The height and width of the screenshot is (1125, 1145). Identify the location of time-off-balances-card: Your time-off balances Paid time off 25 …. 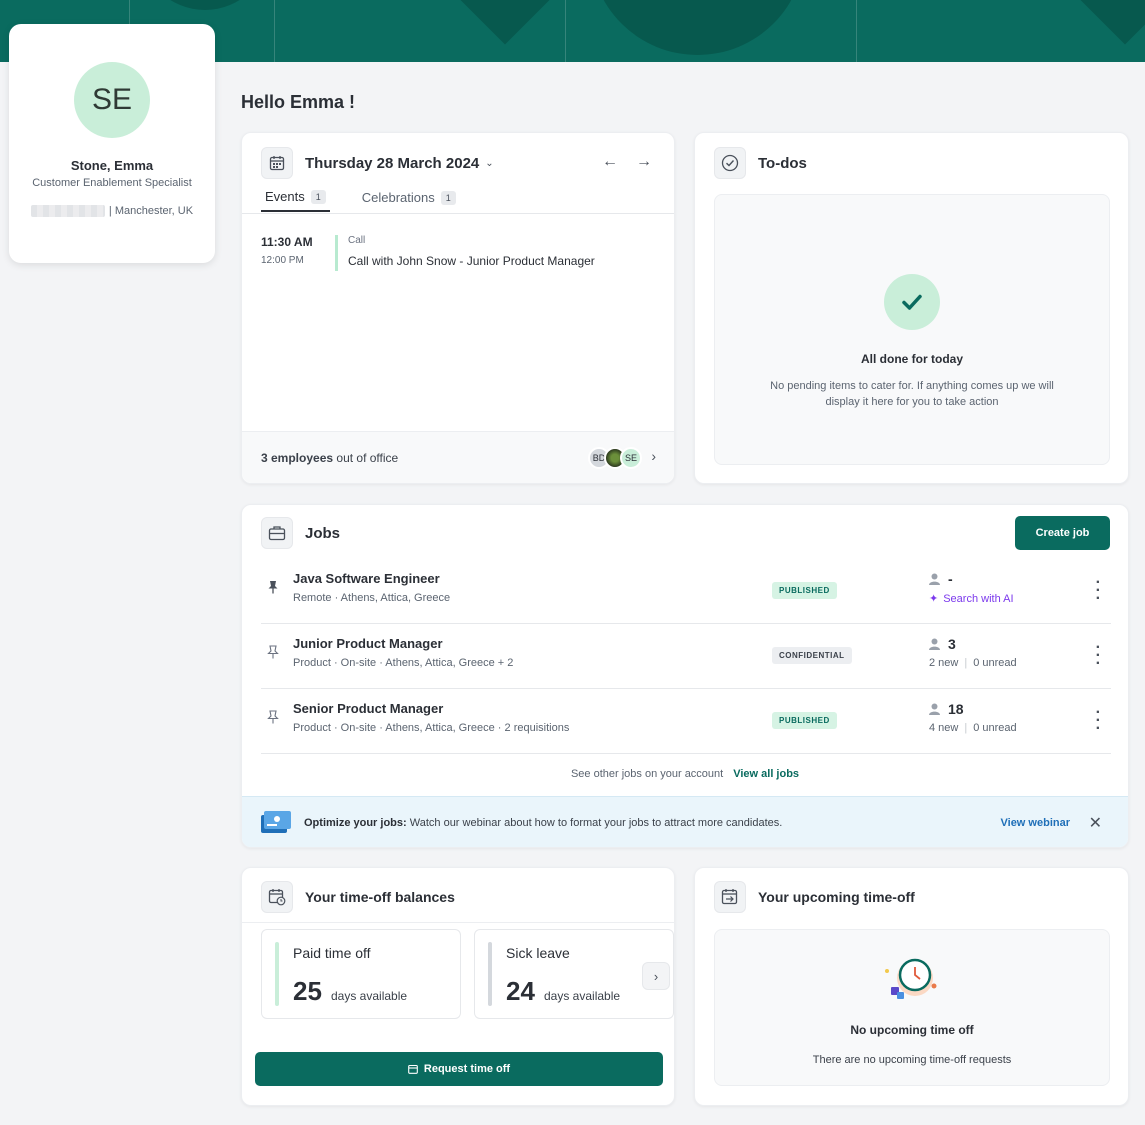
(458, 986).